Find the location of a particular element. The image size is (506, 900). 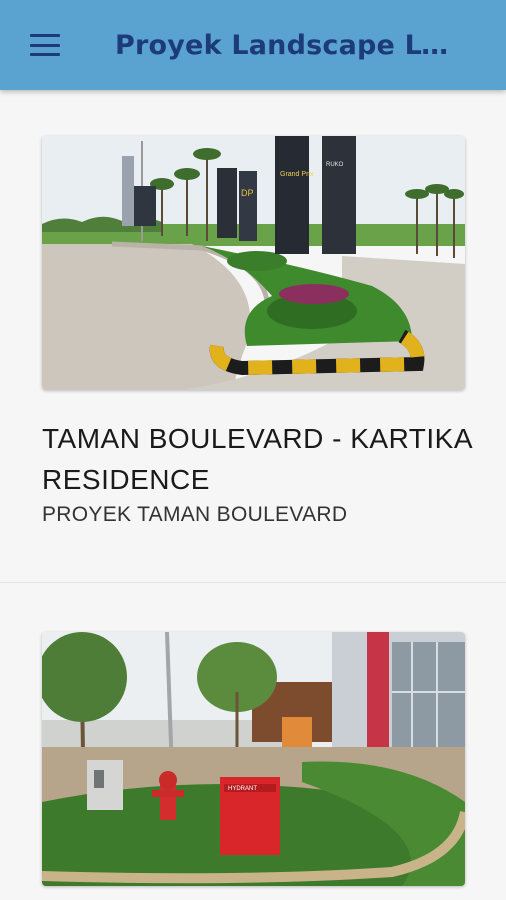

hydrant-label: HYDRANT is located at coordinates (242, 789).